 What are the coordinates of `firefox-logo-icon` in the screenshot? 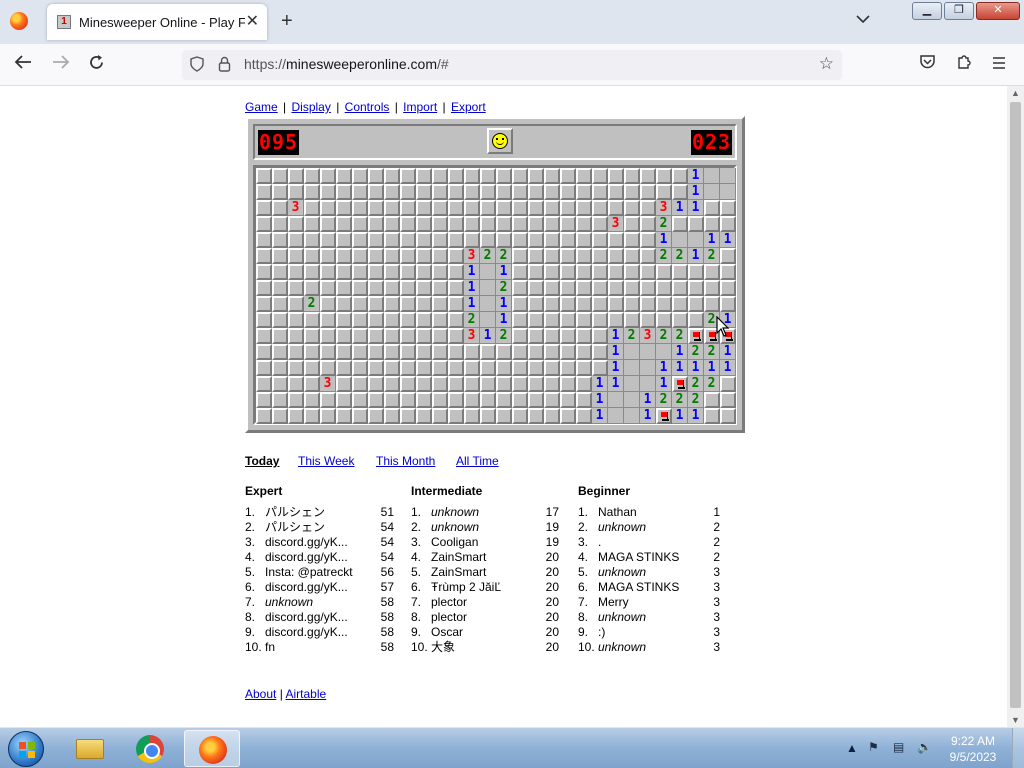 It's located at (19, 21).